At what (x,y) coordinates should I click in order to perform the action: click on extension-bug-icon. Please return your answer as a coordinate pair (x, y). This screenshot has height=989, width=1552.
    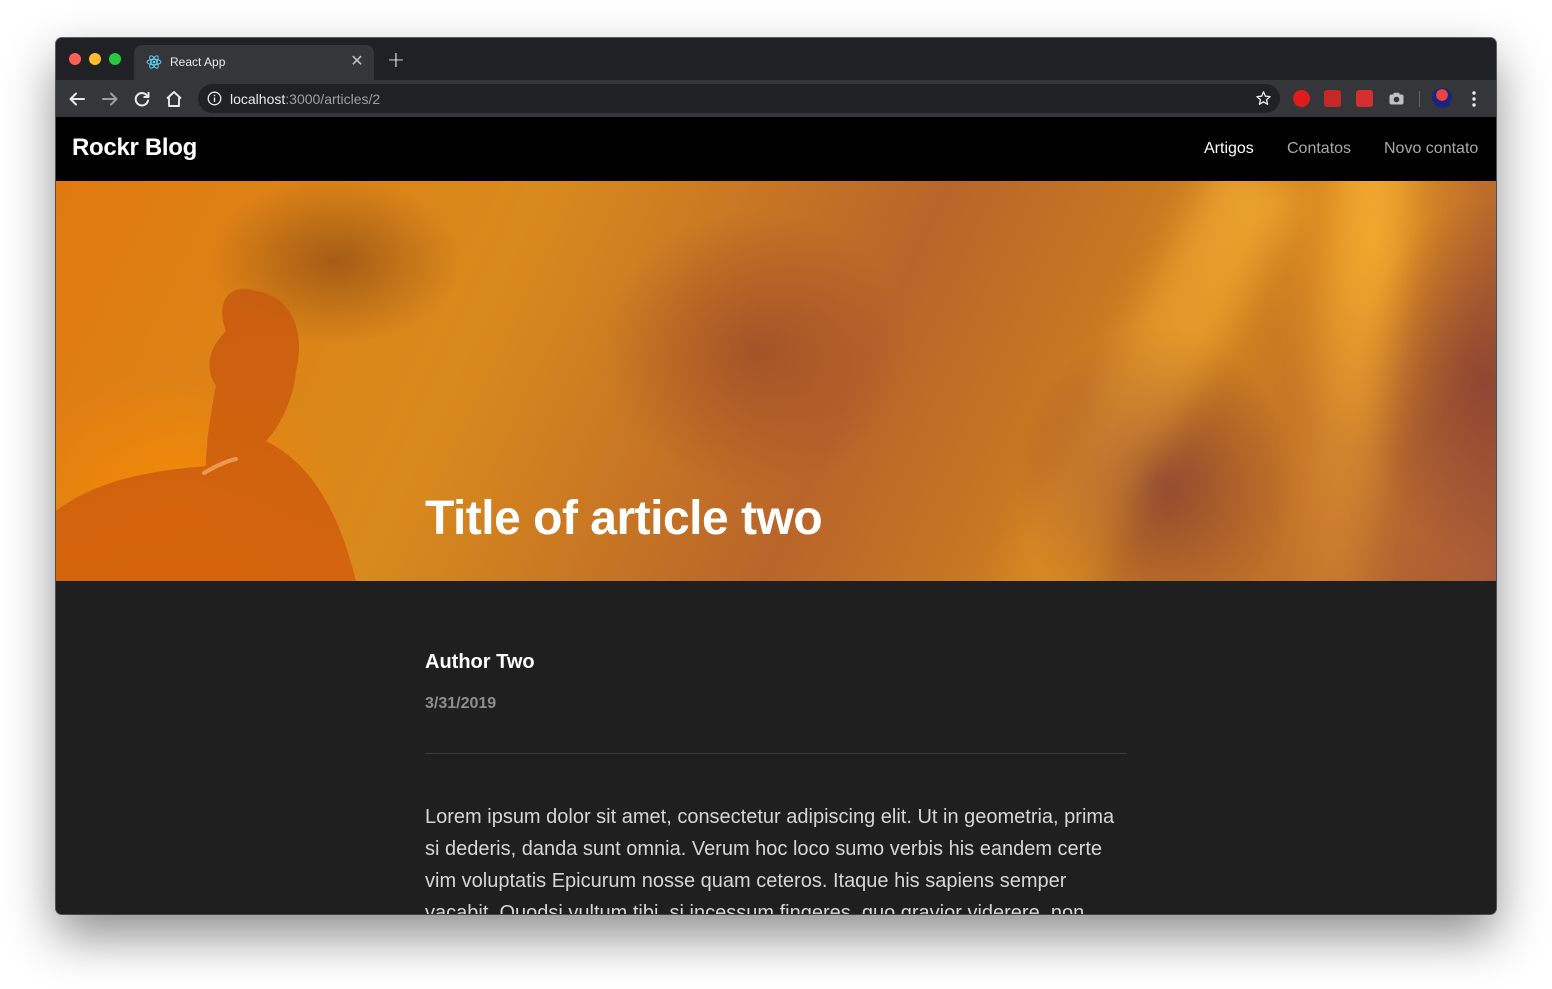
    Looking at the image, I should click on (1332, 98).